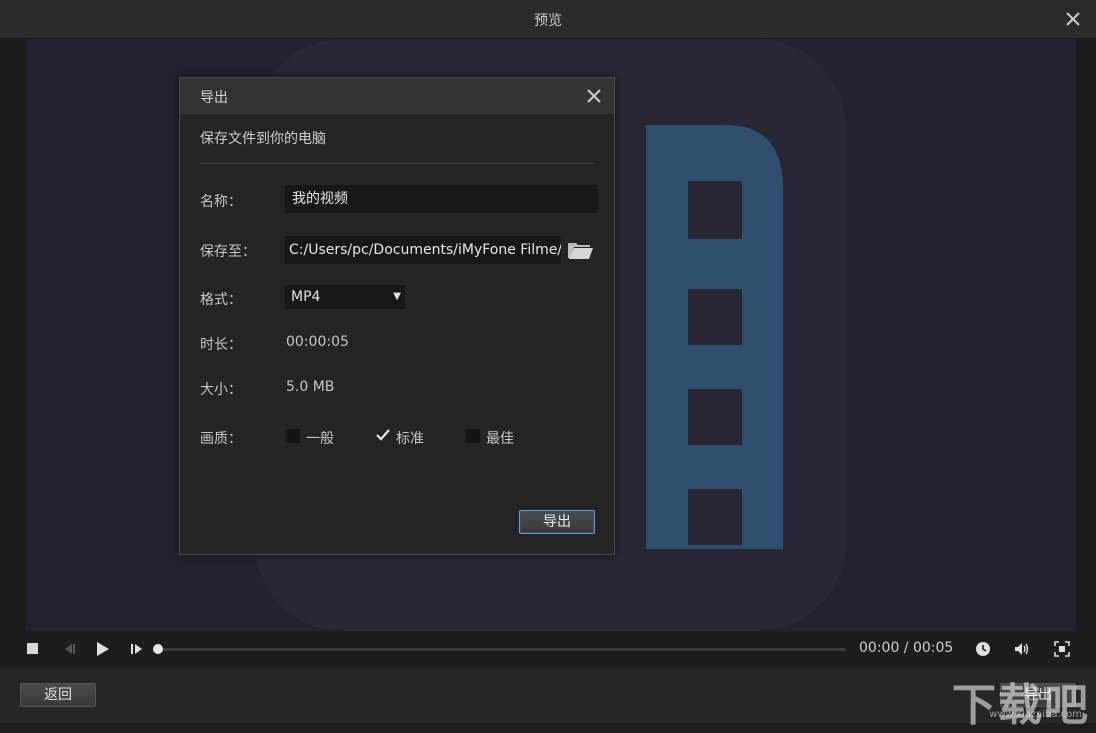  Describe the element at coordinates (410, 438) in the screenshot. I see `quality-standard-label: 标准` at that location.